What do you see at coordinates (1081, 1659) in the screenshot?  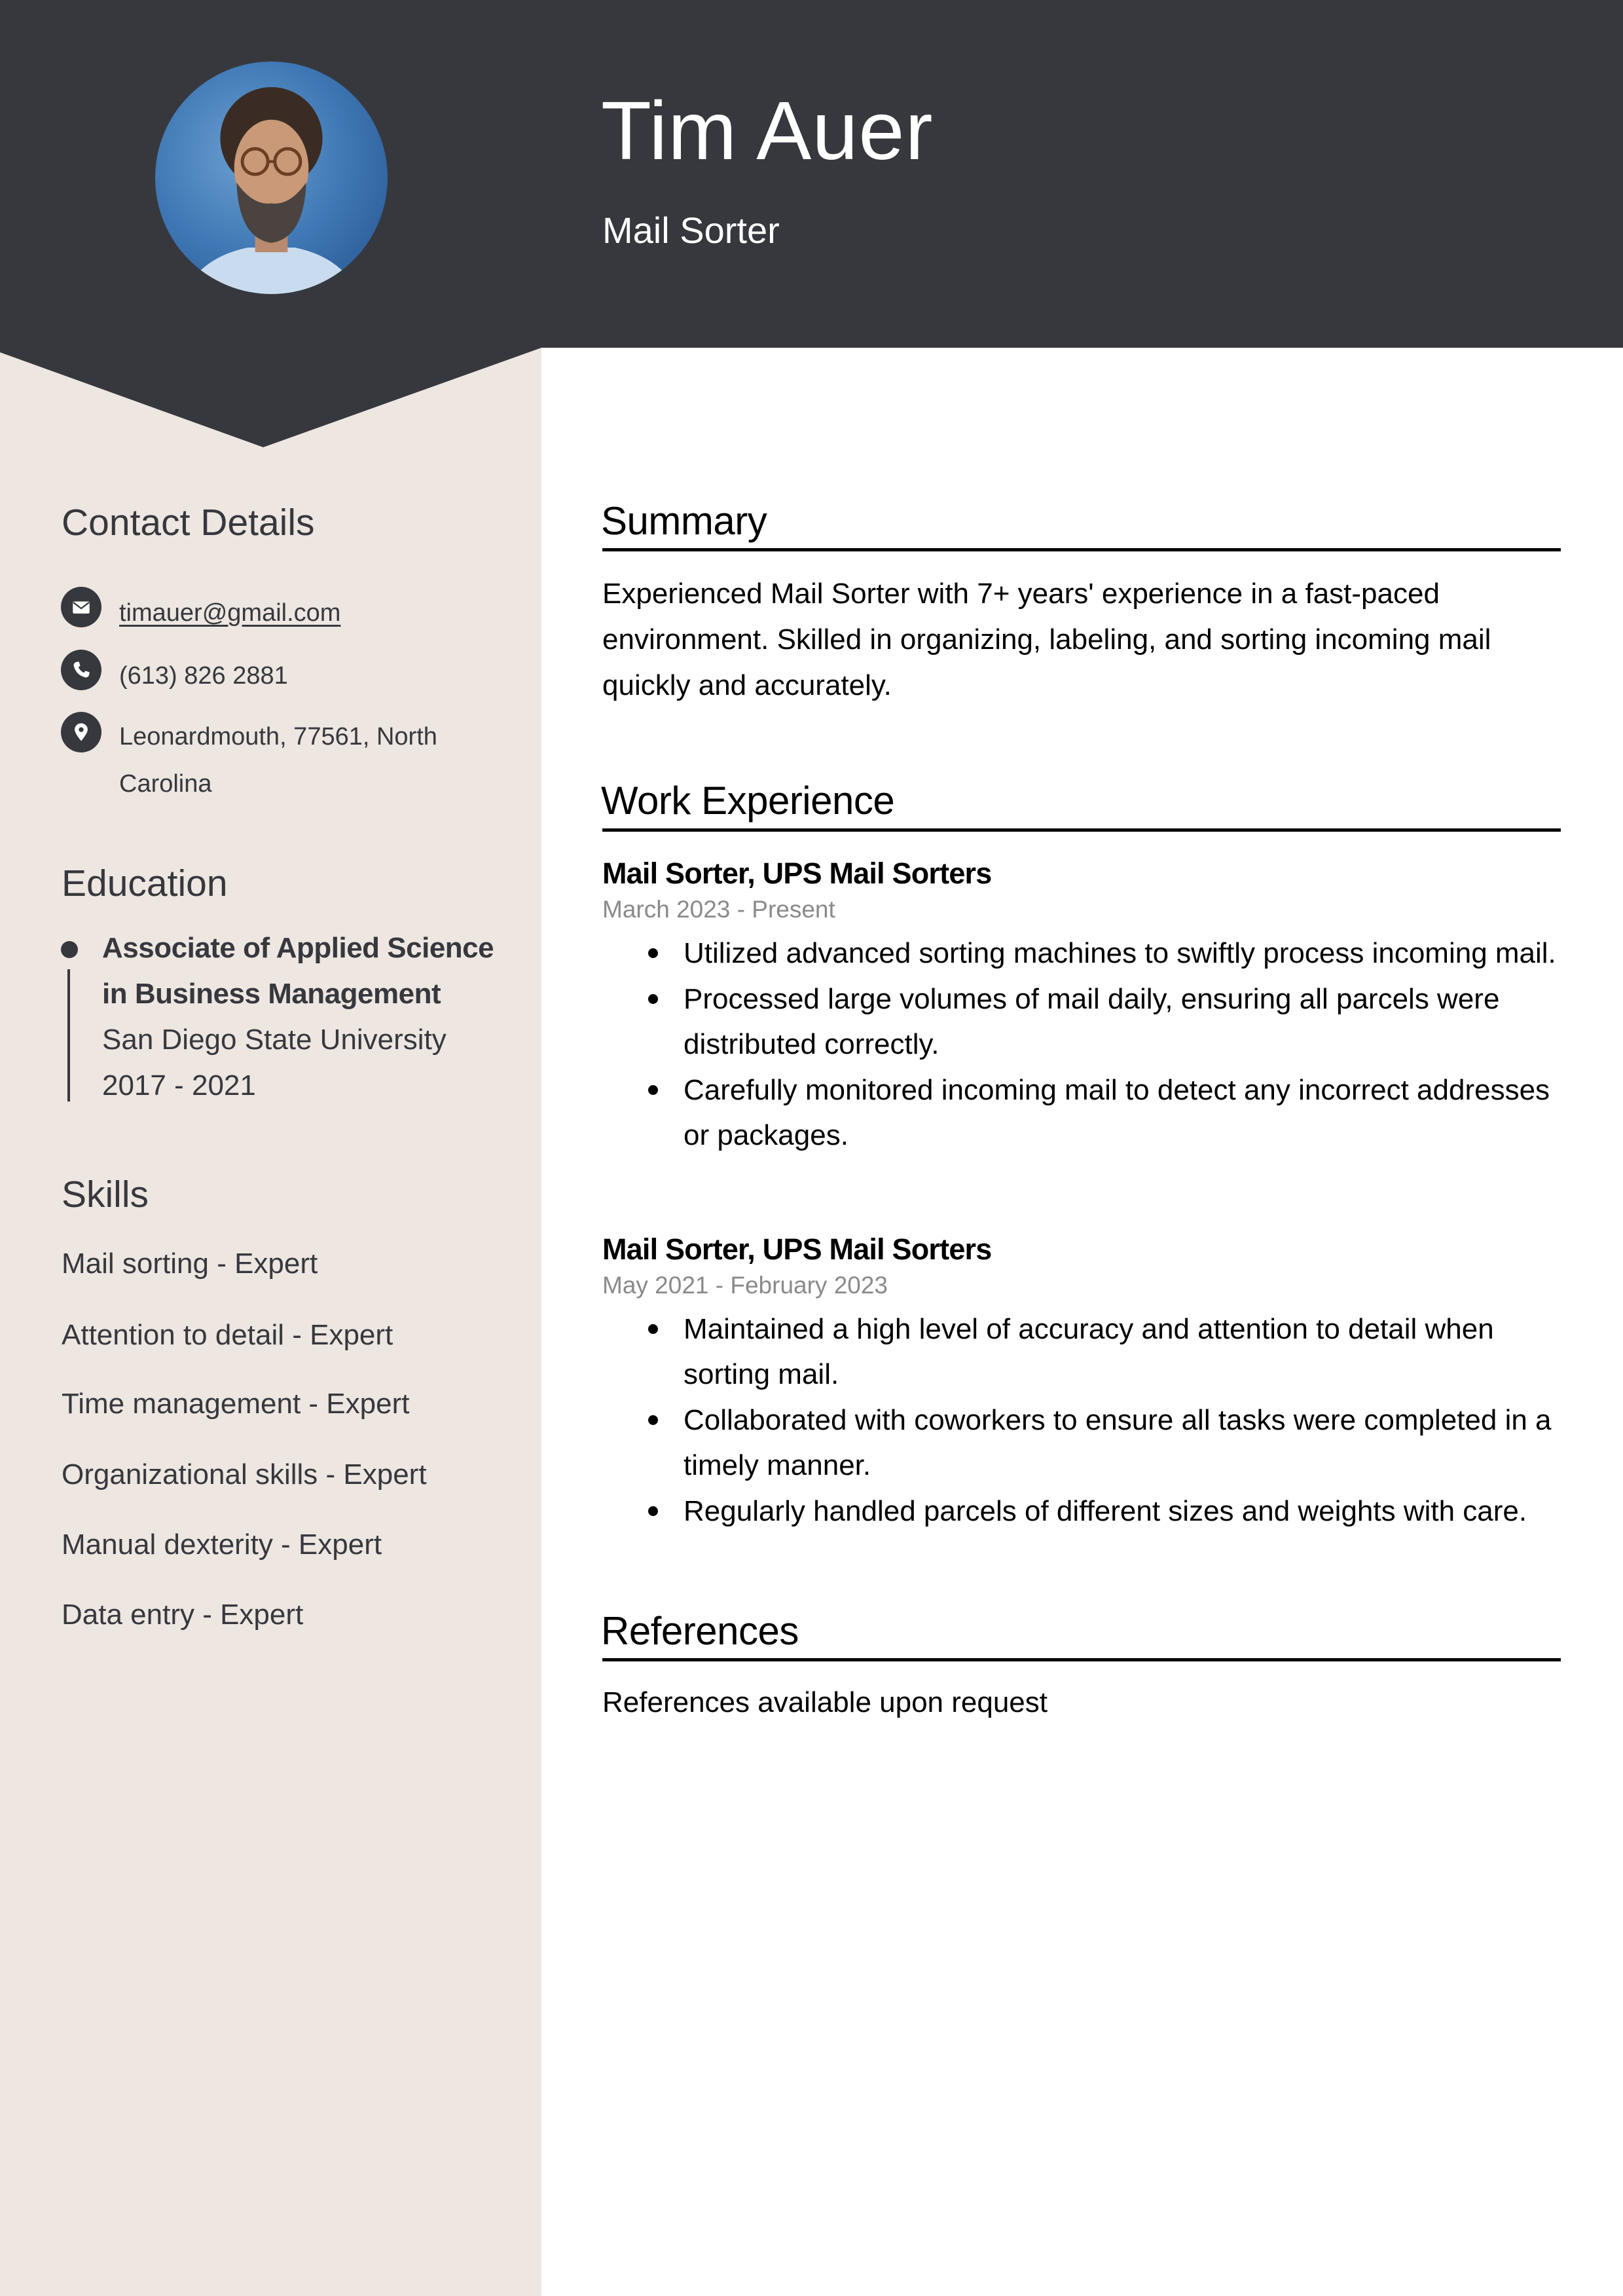 I see `references-divider` at bounding box center [1081, 1659].